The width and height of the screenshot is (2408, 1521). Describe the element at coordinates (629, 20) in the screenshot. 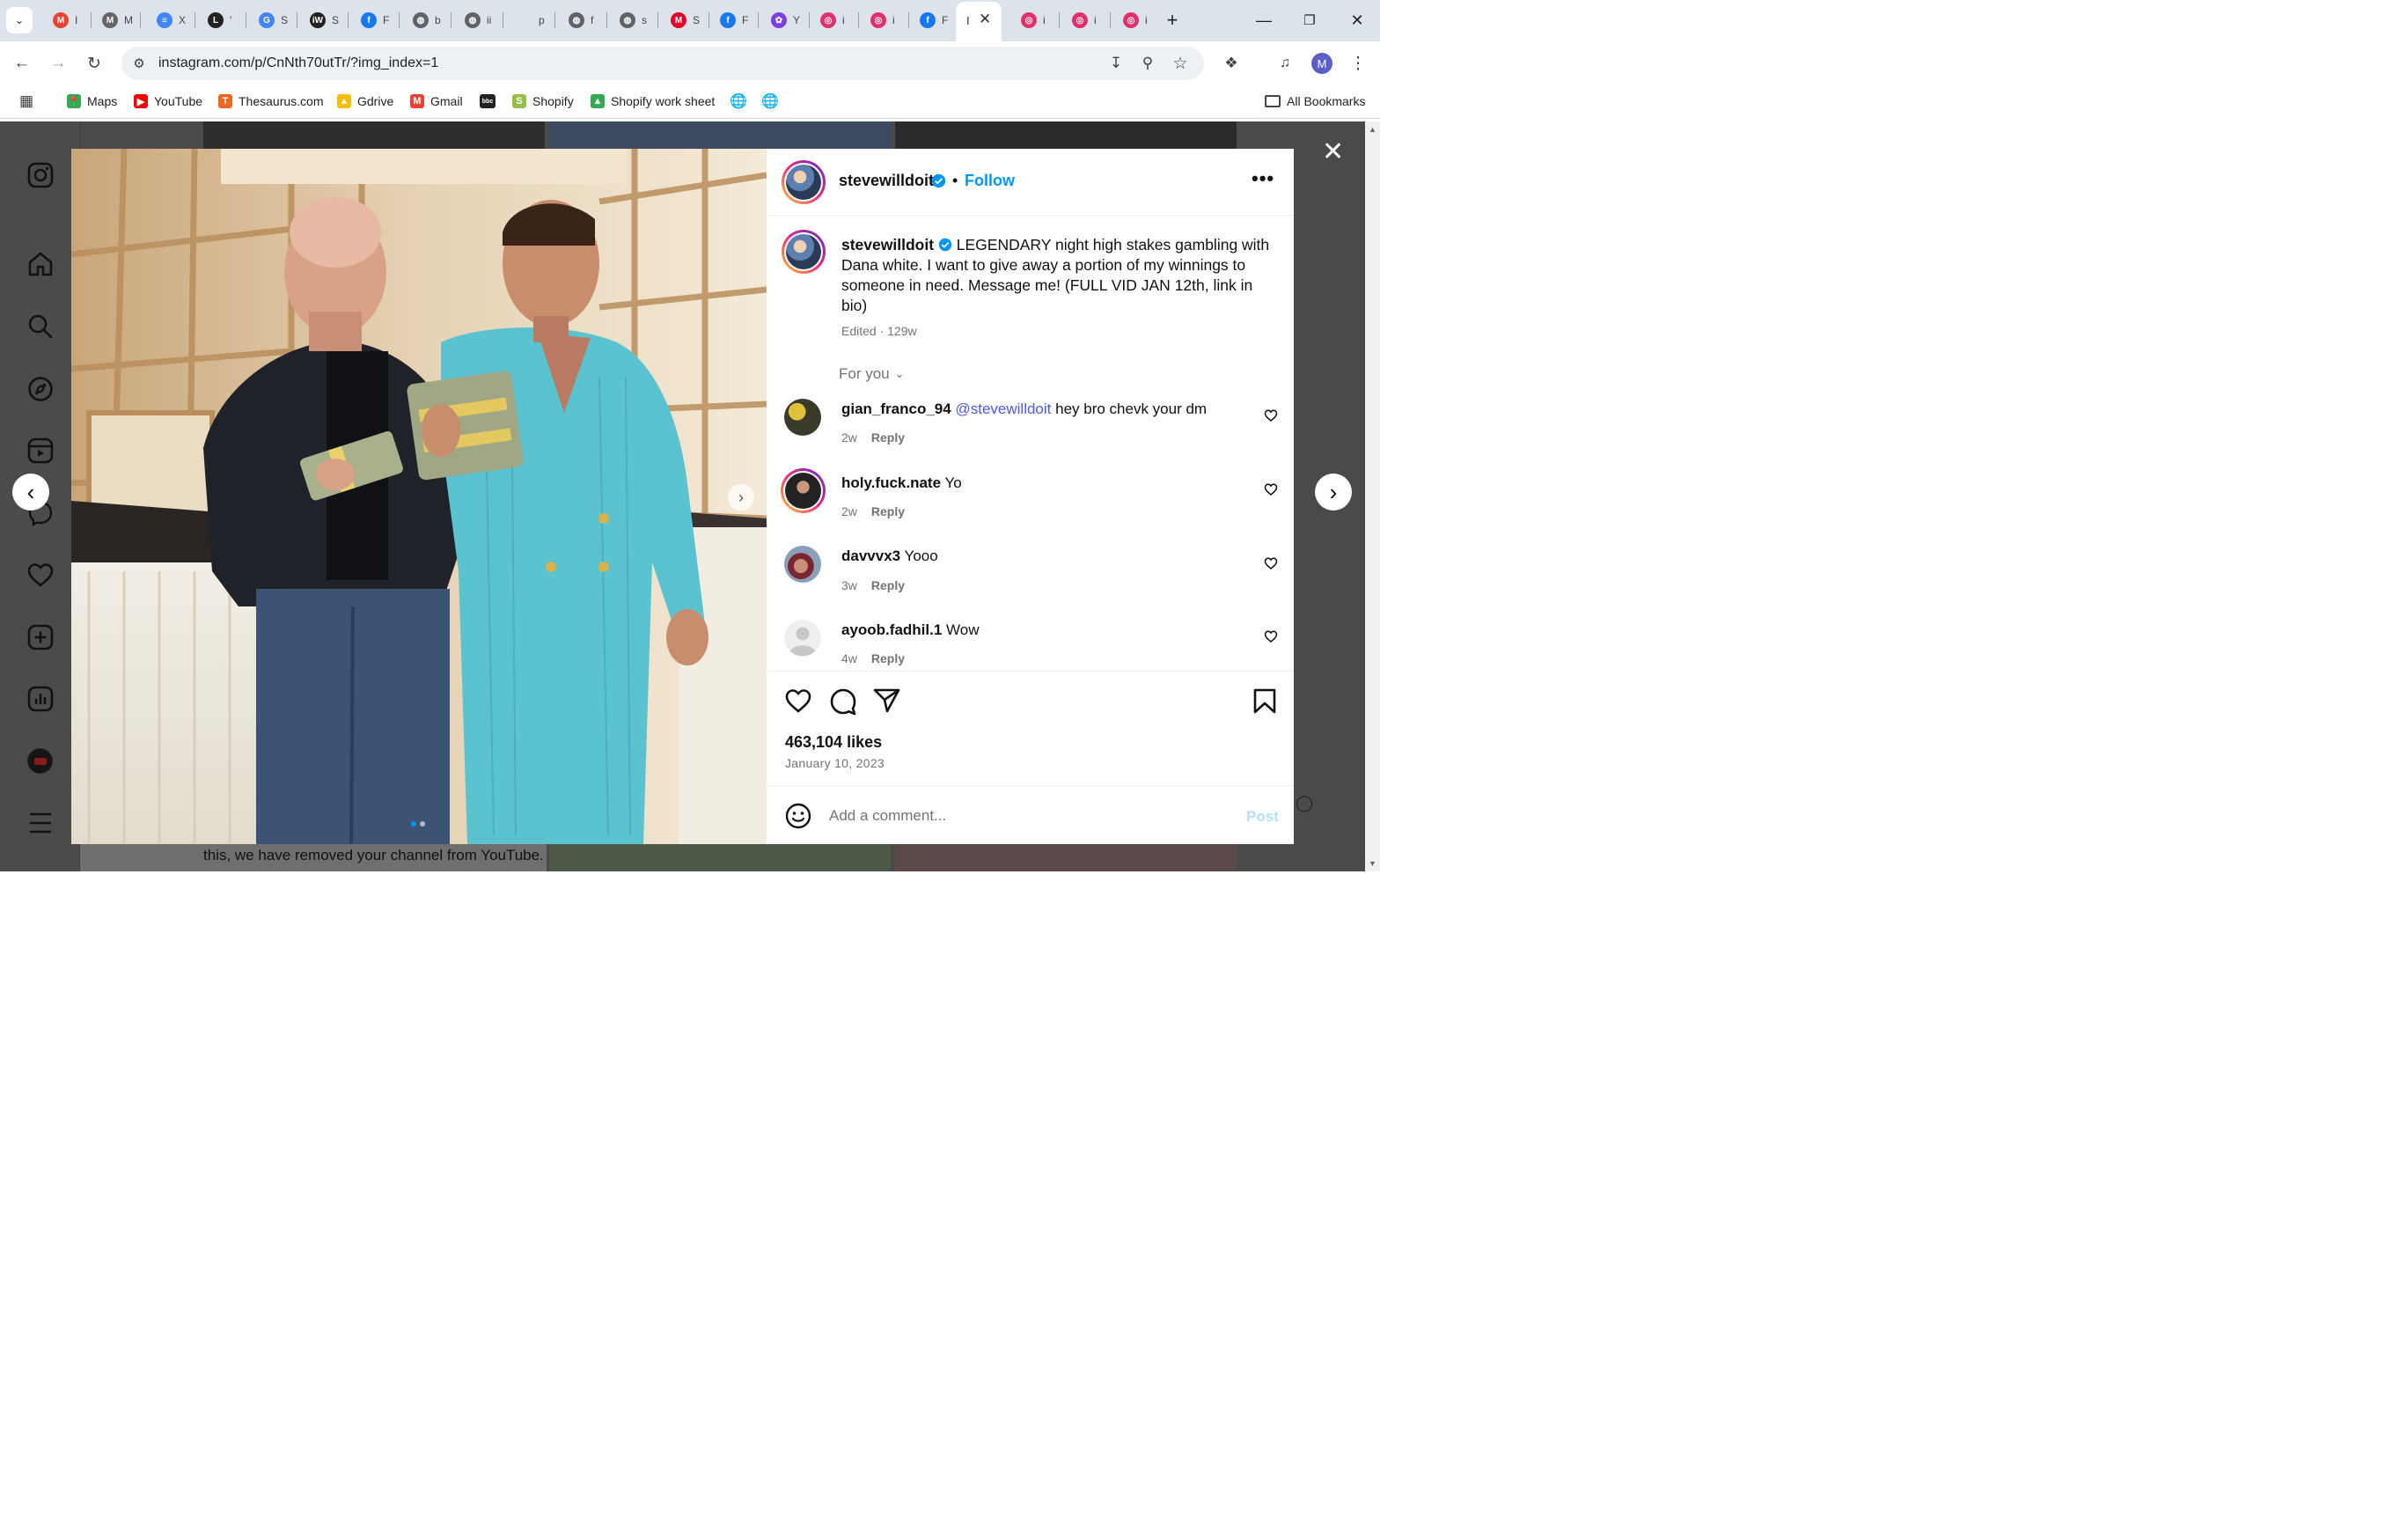

I see `tab-globe: ◍ s` at that location.